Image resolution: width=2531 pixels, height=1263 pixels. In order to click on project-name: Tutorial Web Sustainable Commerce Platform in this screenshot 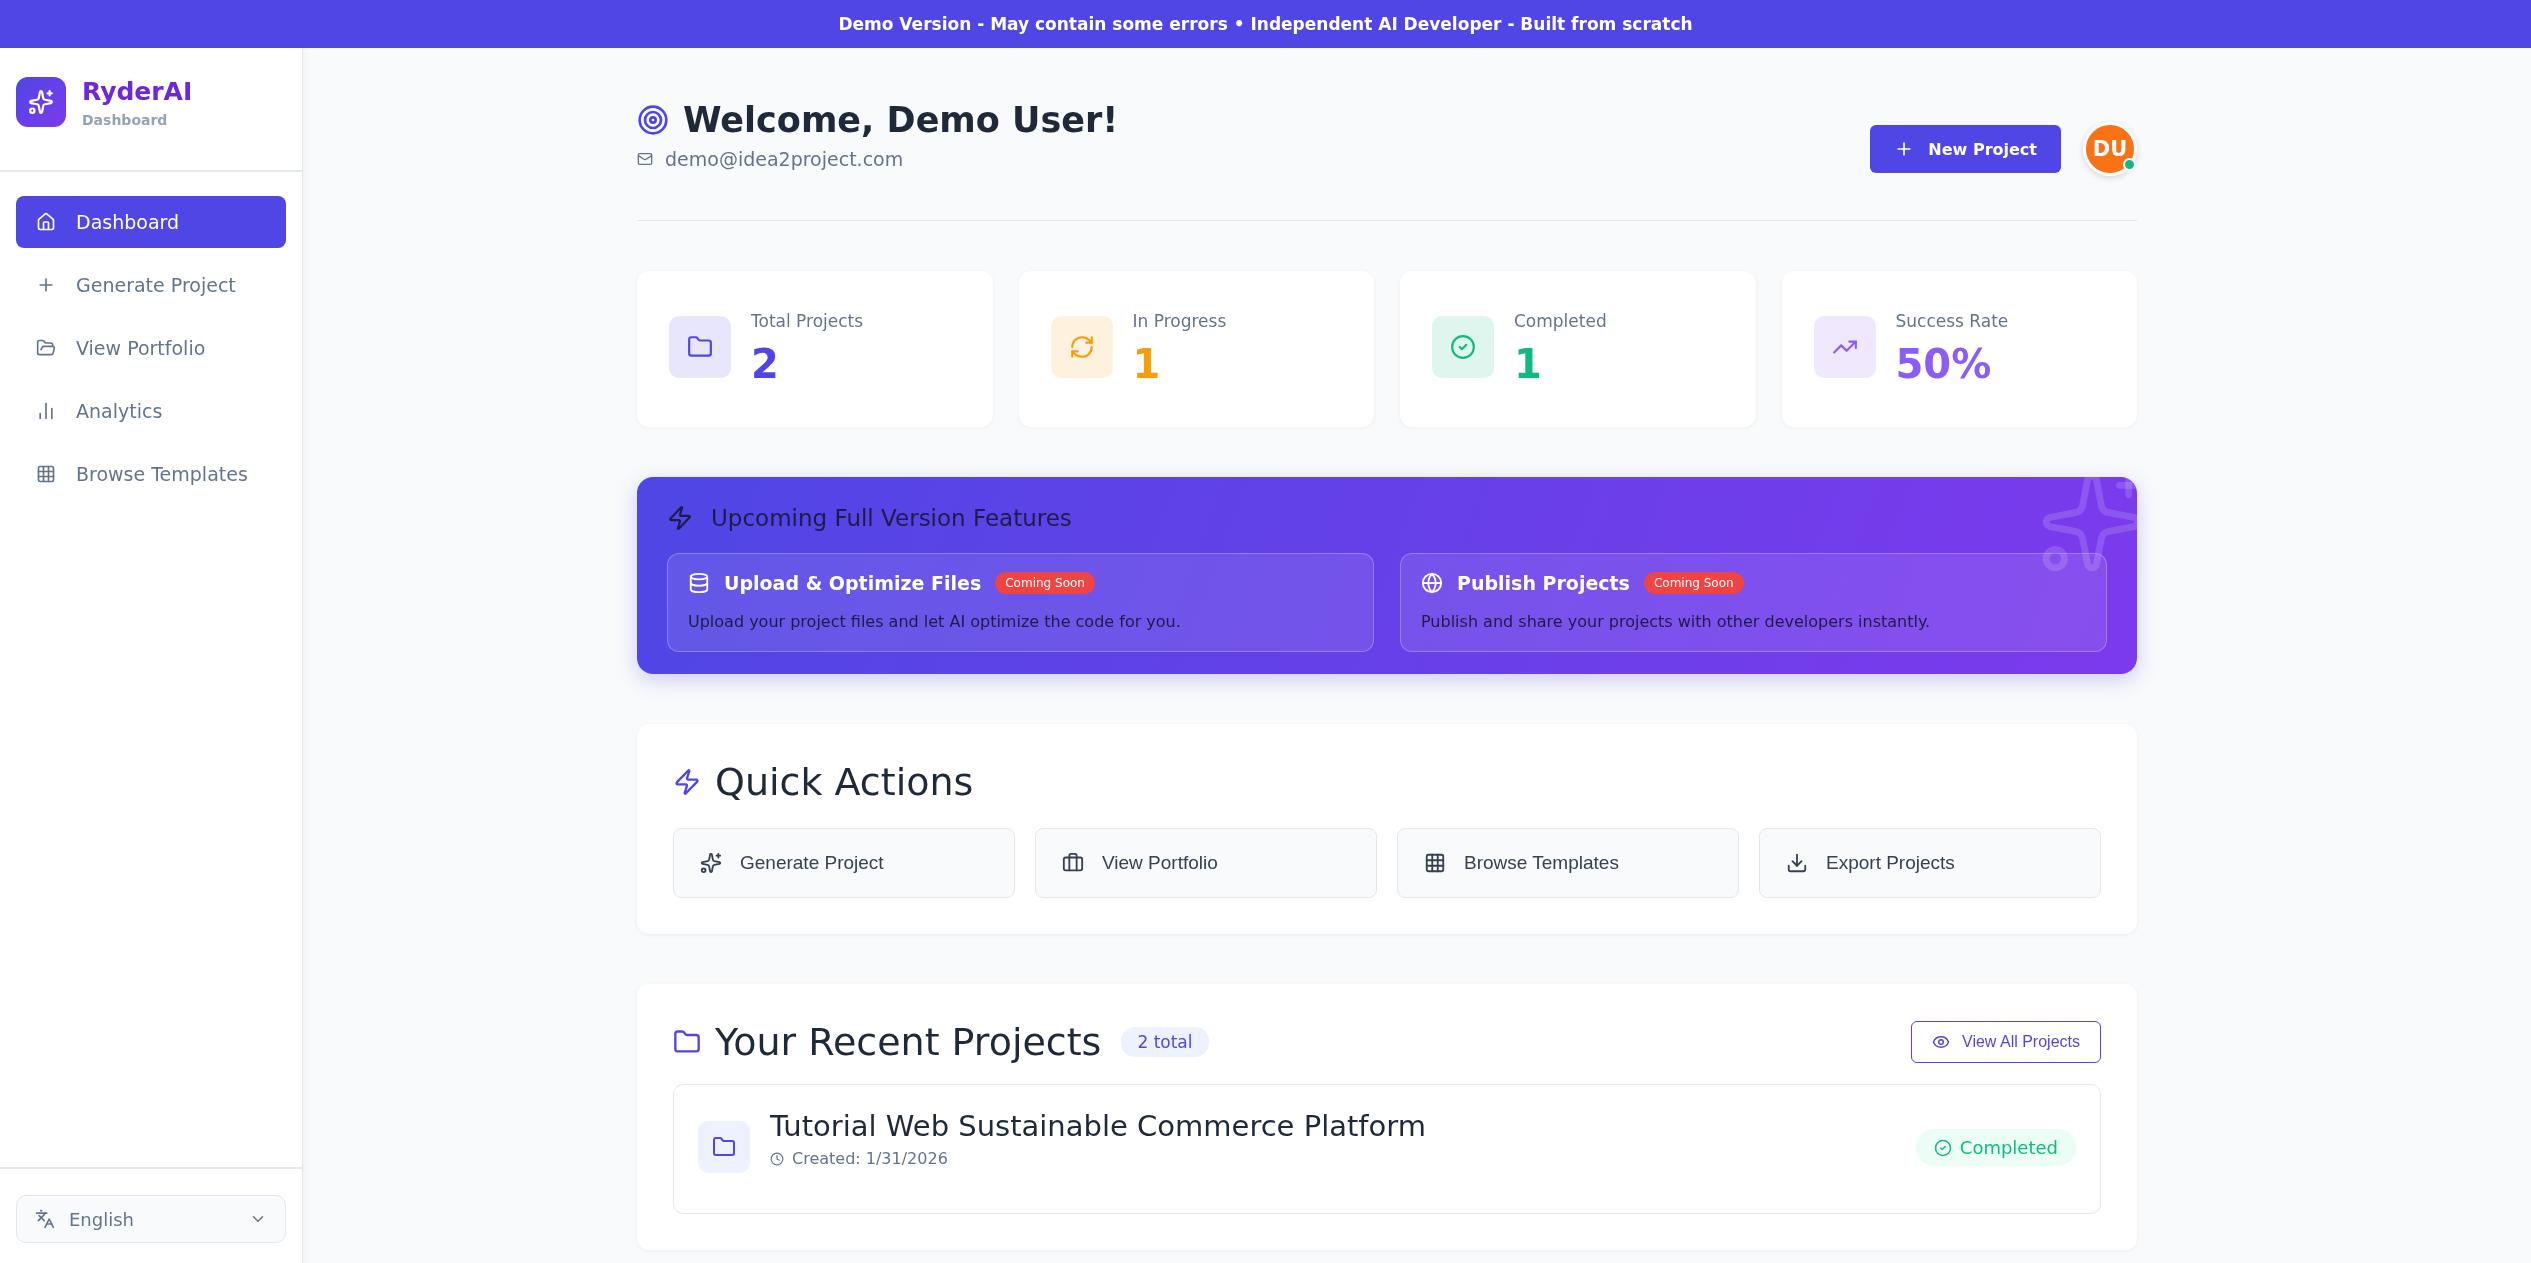, I will do `click(1098, 1126)`.